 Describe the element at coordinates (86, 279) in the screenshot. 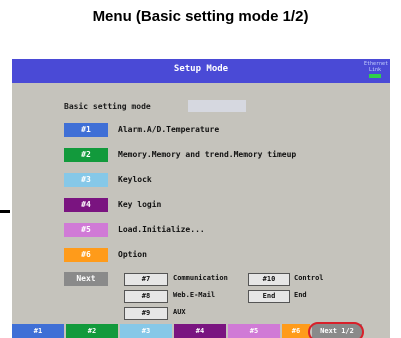

I see `next-key: Next` at that location.